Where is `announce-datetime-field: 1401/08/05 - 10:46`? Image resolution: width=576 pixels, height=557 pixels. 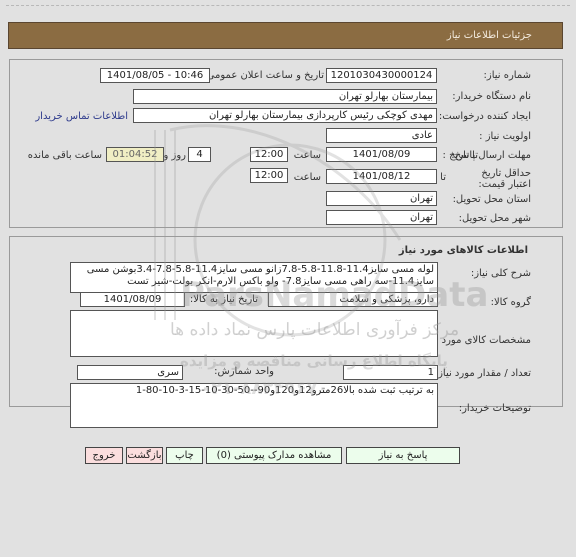 announce-datetime-field: 1401/08/05 - 10:46 is located at coordinates (155, 75).